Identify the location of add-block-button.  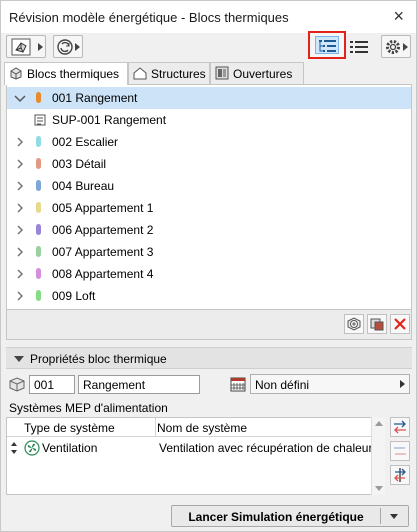
(354, 324).